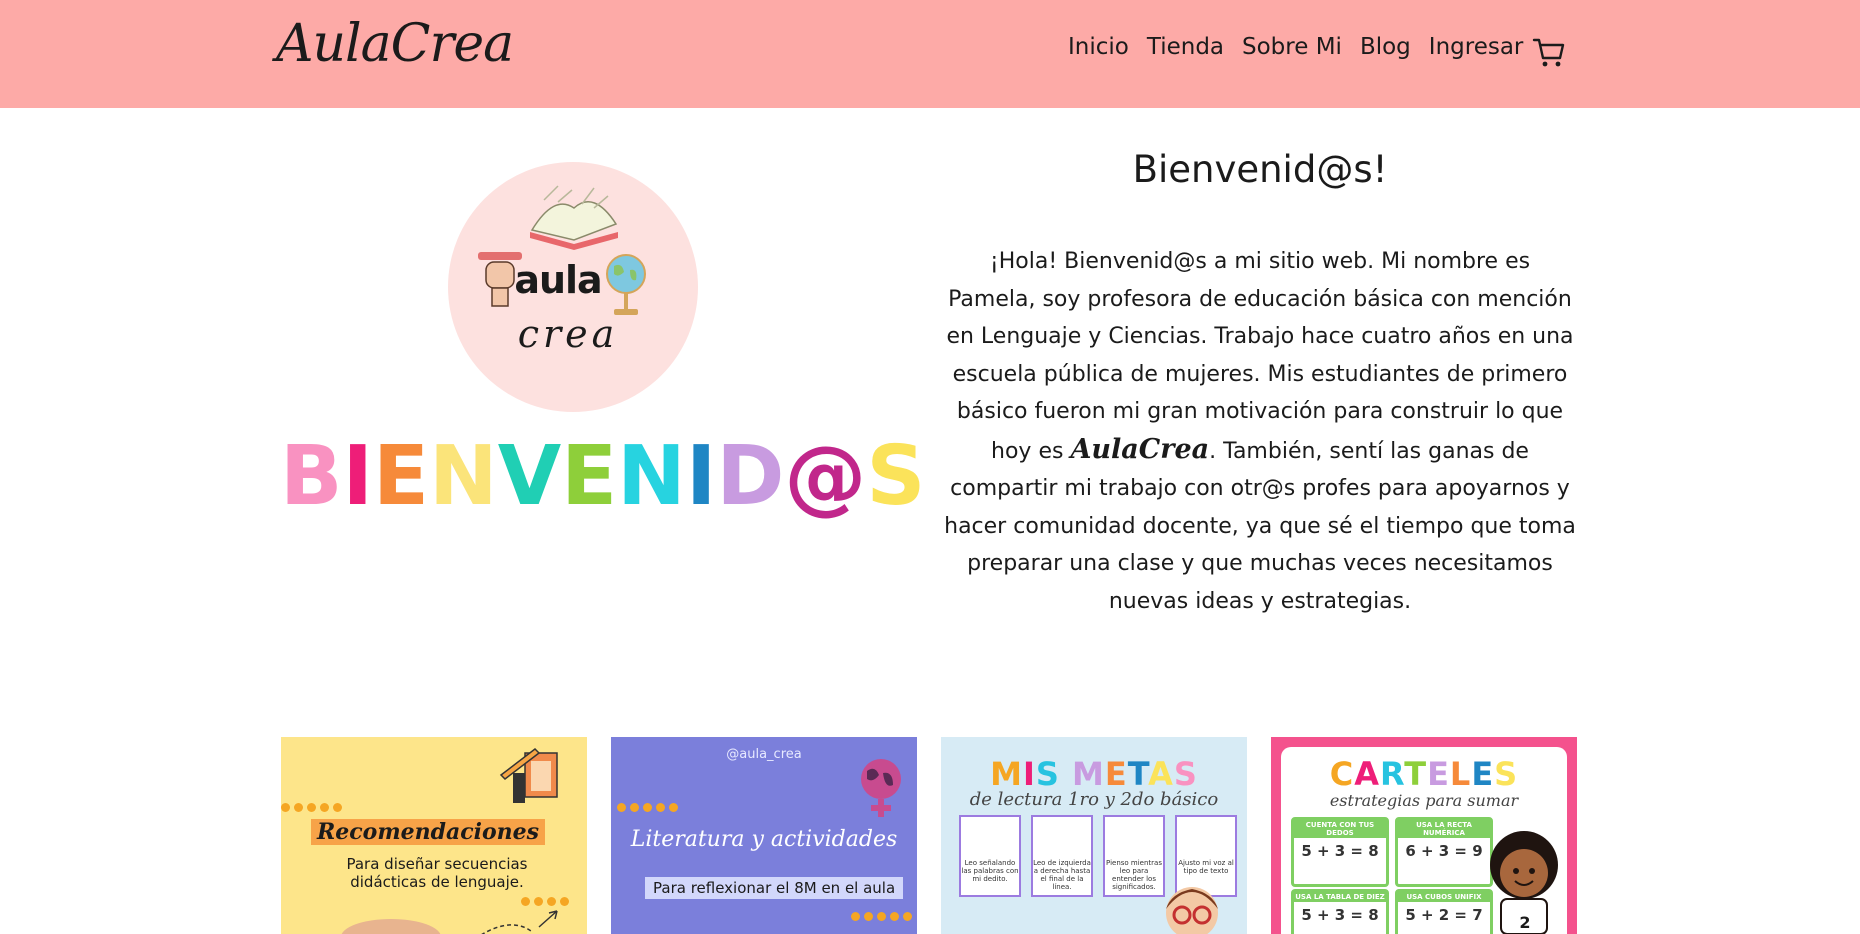  I want to click on nav-inicio: Inicio, so click(1098, 47).